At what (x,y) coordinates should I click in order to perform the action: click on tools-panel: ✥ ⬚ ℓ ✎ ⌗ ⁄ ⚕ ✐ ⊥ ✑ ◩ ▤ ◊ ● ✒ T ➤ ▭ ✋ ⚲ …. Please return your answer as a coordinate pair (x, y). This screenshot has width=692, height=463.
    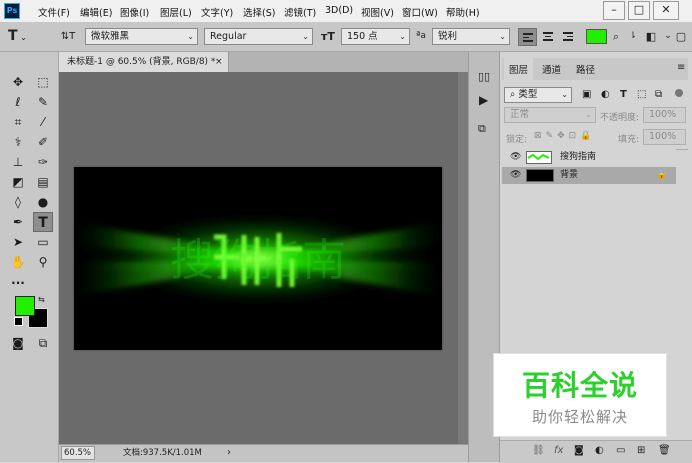
    Looking at the image, I should click on (29, 257).